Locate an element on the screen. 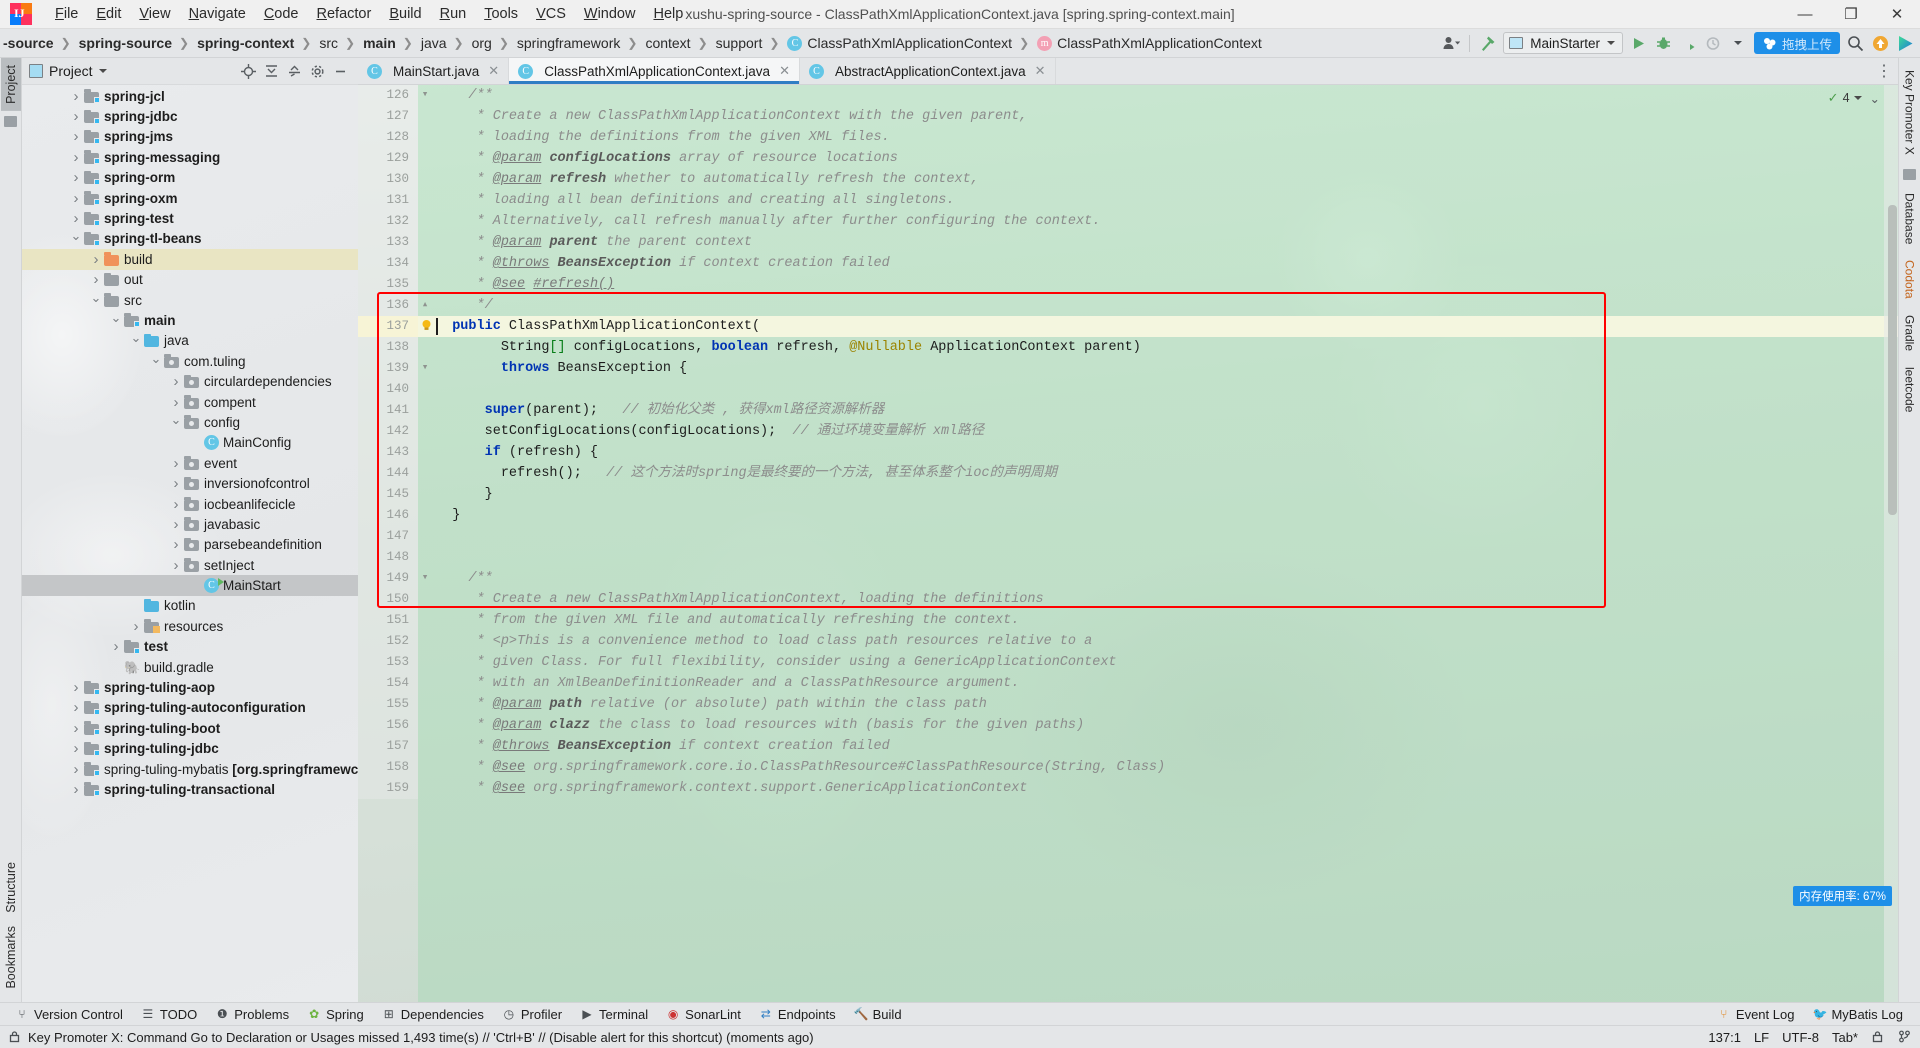  caret-position: 137:1 is located at coordinates (1724, 1037).